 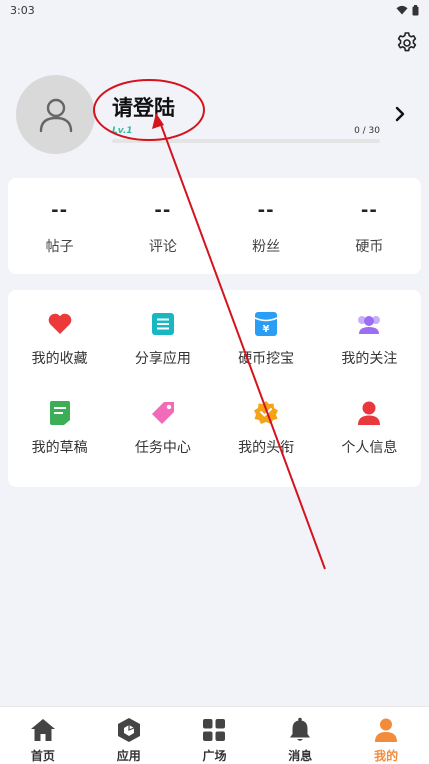 I want to click on stat-fans: -- 粉丝, so click(x=266, y=226).